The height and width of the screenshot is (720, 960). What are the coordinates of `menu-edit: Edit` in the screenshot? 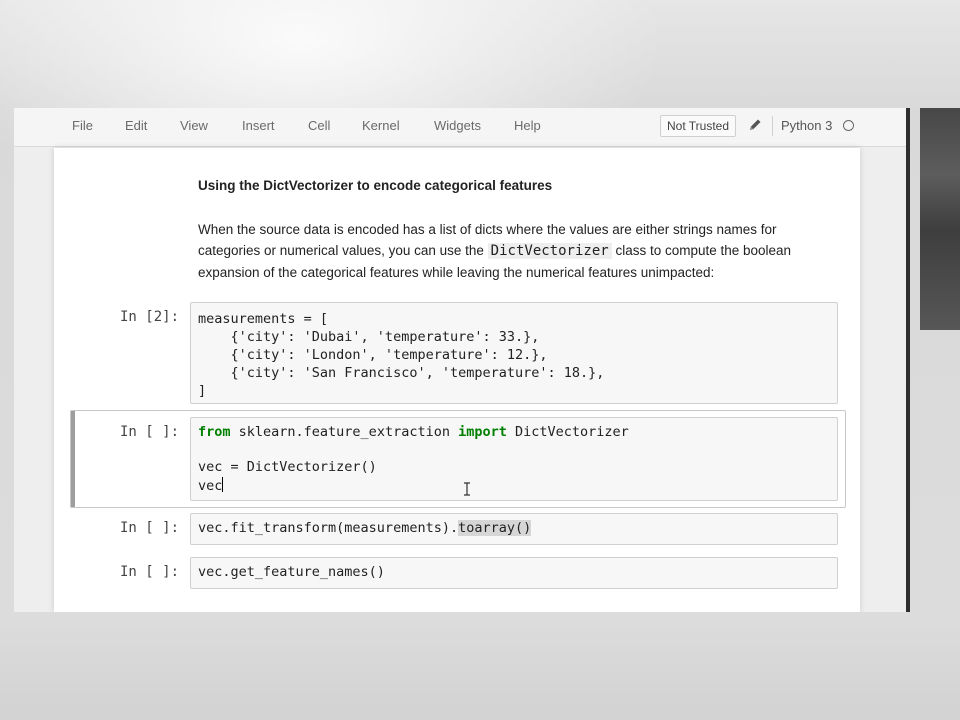 It's located at (136, 125).